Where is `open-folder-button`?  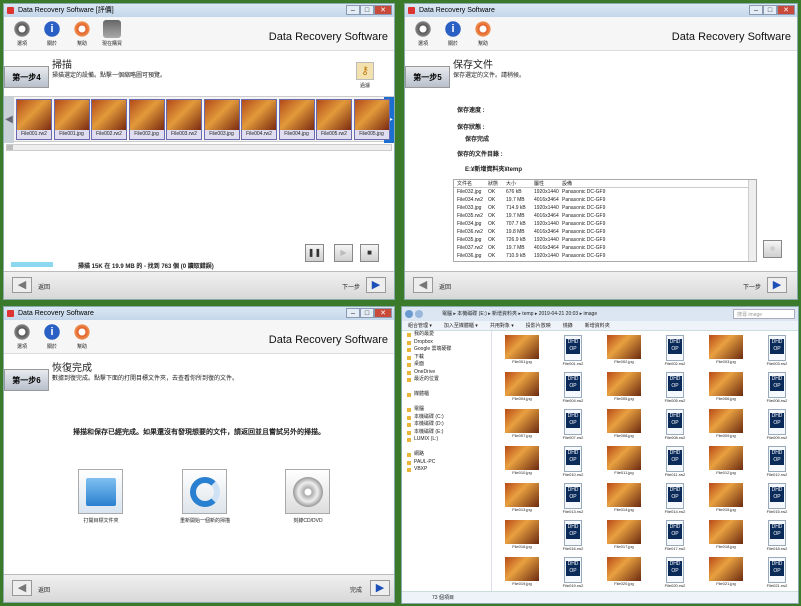 open-folder-button is located at coordinates (100, 491).